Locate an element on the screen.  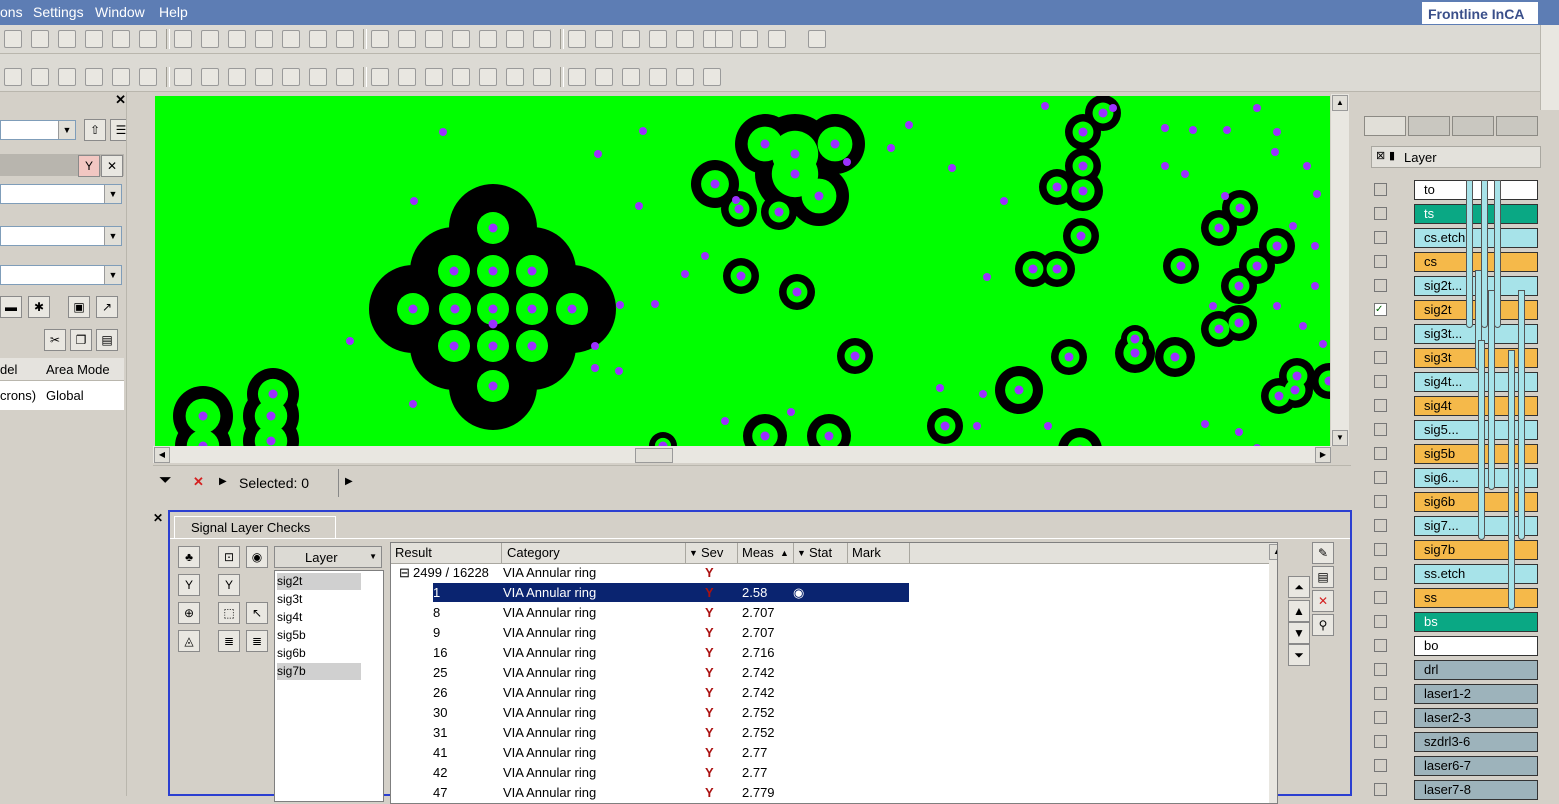
menu-settings: Settings is located at coordinates (58, 12).